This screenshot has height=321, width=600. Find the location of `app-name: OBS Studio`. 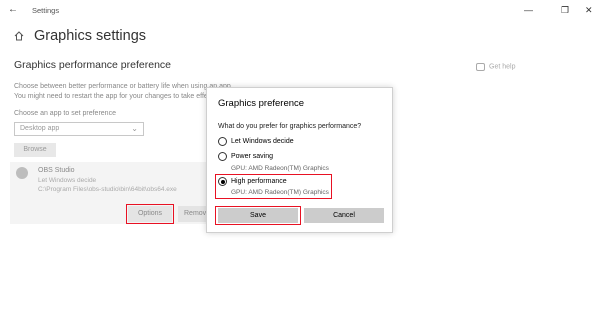

app-name: OBS Studio is located at coordinates (56, 170).